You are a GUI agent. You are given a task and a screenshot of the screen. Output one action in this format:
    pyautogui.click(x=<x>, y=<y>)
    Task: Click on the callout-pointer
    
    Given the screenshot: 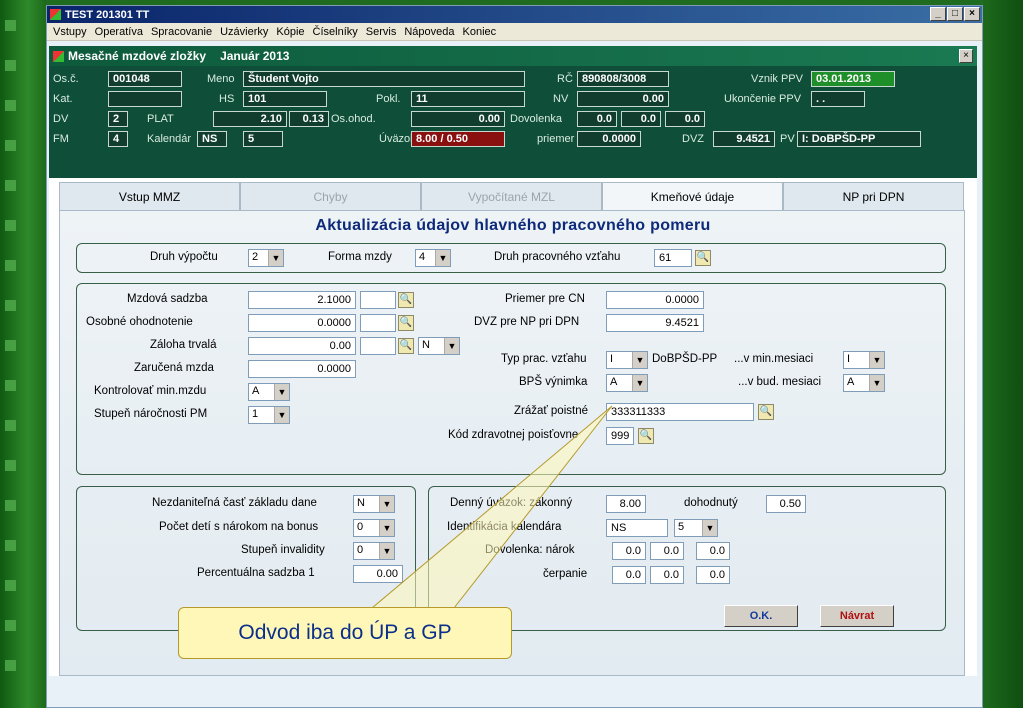 What is the action you would take?
    pyautogui.click(x=491, y=507)
    